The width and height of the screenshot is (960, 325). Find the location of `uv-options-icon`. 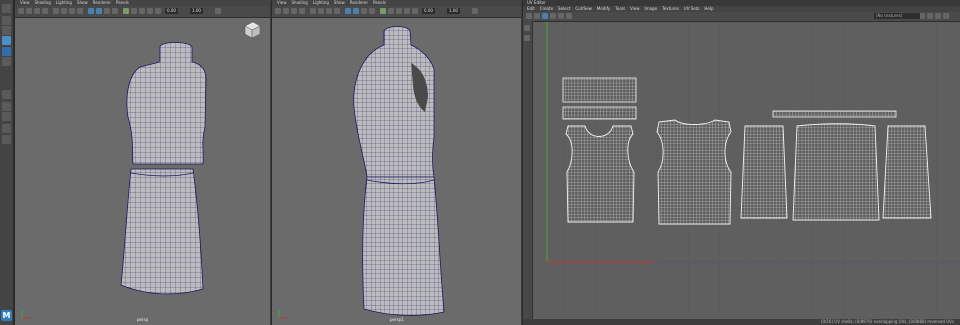

uv-options-icon is located at coordinates (946, 16).